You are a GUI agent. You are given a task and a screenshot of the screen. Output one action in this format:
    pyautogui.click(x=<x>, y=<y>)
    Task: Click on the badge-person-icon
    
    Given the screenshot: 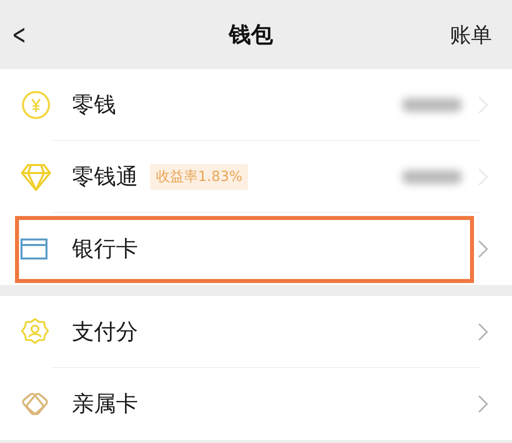 What is the action you would take?
    pyautogui.click(x=35, y=332)
    